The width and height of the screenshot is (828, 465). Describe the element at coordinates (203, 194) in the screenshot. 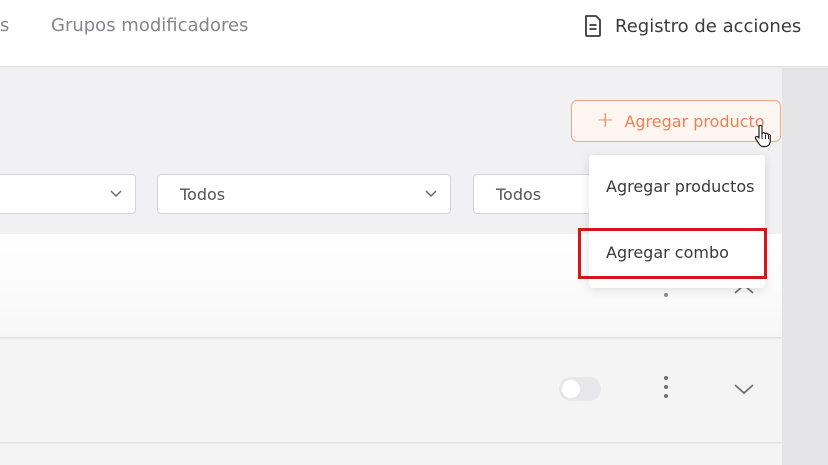

I see `filter-select-2-value: Todos` at that location.